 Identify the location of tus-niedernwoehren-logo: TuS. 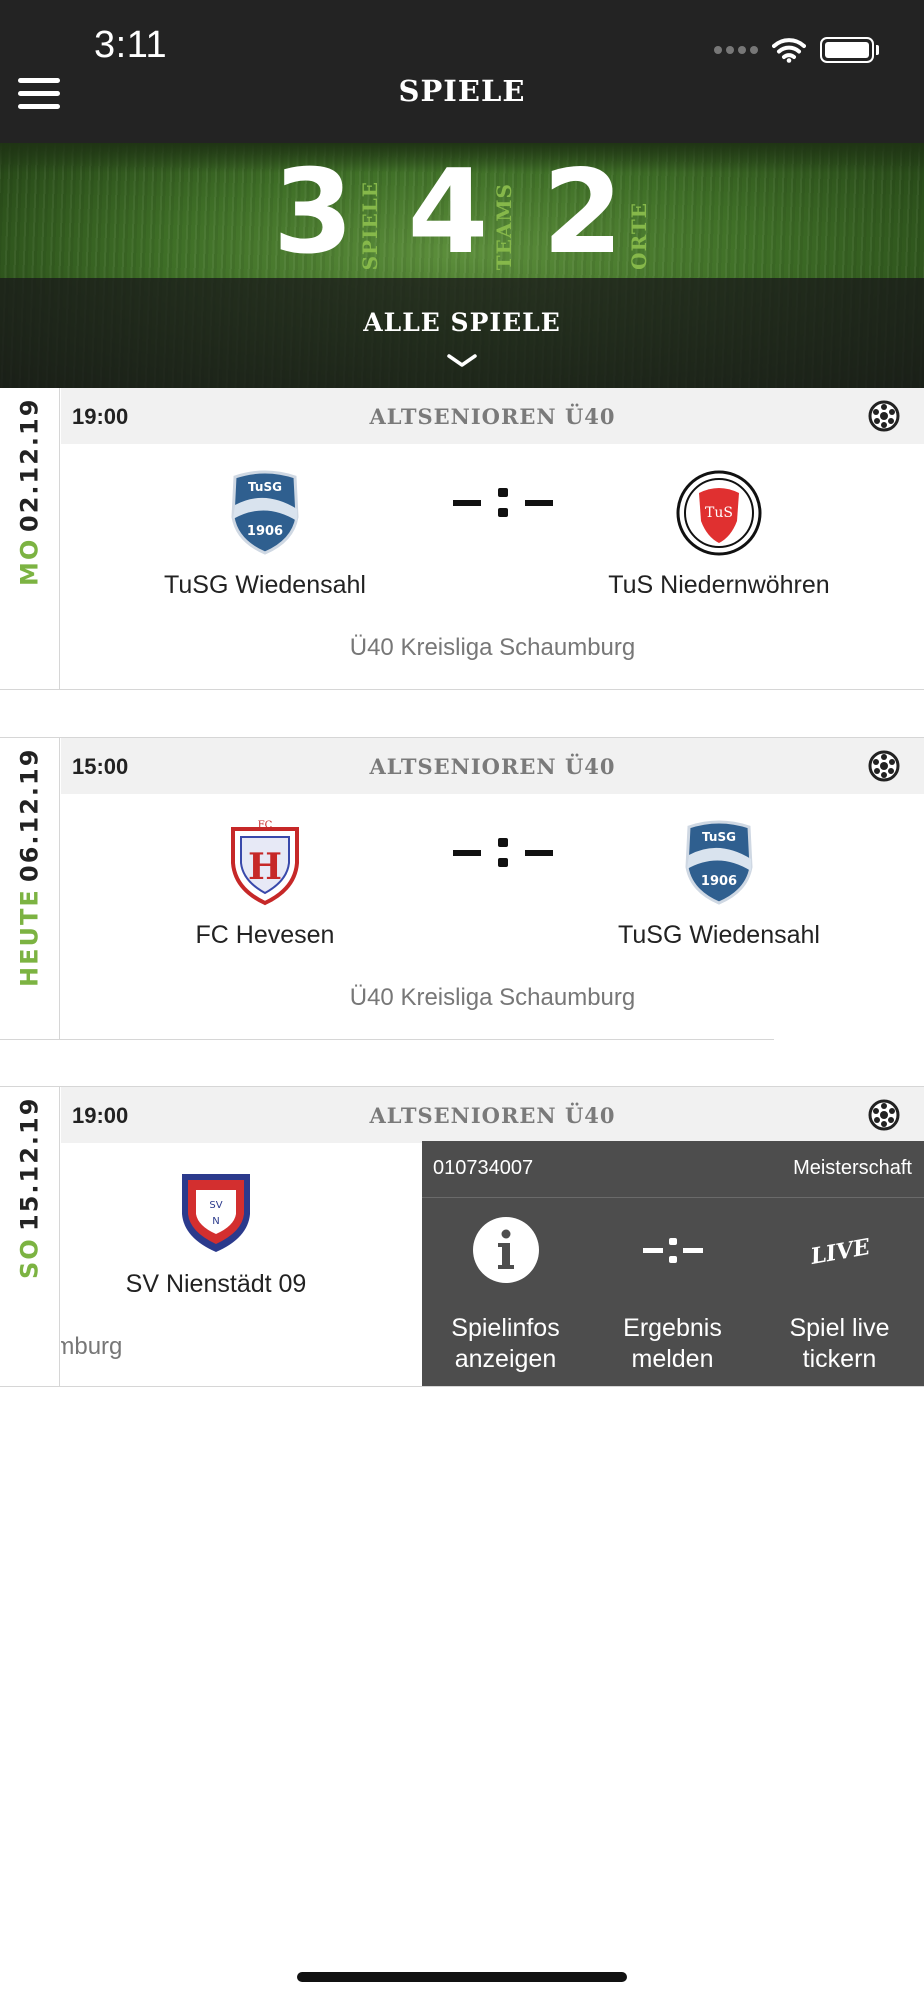
(719, 513).